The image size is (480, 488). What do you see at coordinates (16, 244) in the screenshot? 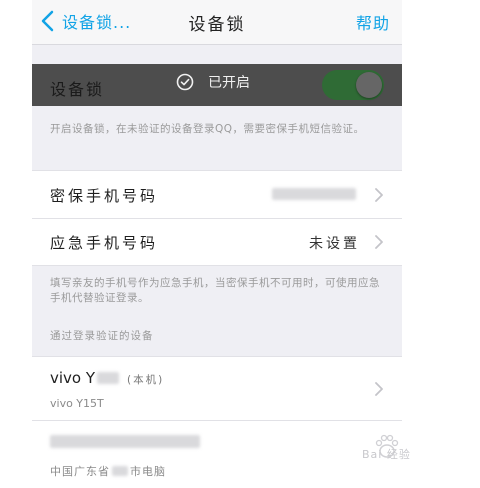
I see `left-margin` at bounding box center [16, 244].